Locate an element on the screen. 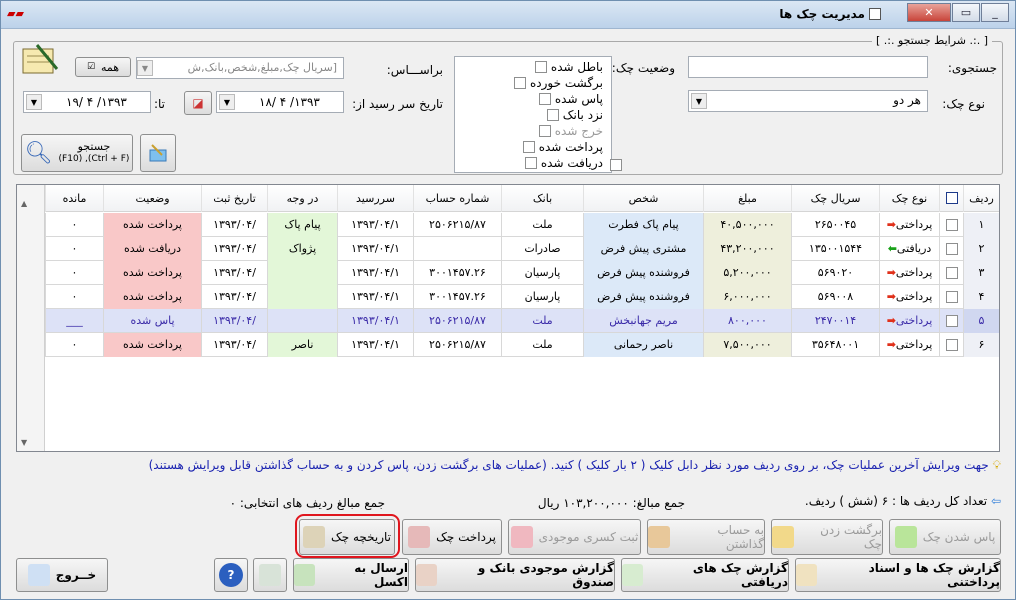 Image resolution: width=1016 pixels, height=600 pixels. cell-serial: ۱۳۵۰۰۱۵۴۴ is located at coordinates (835, 249).